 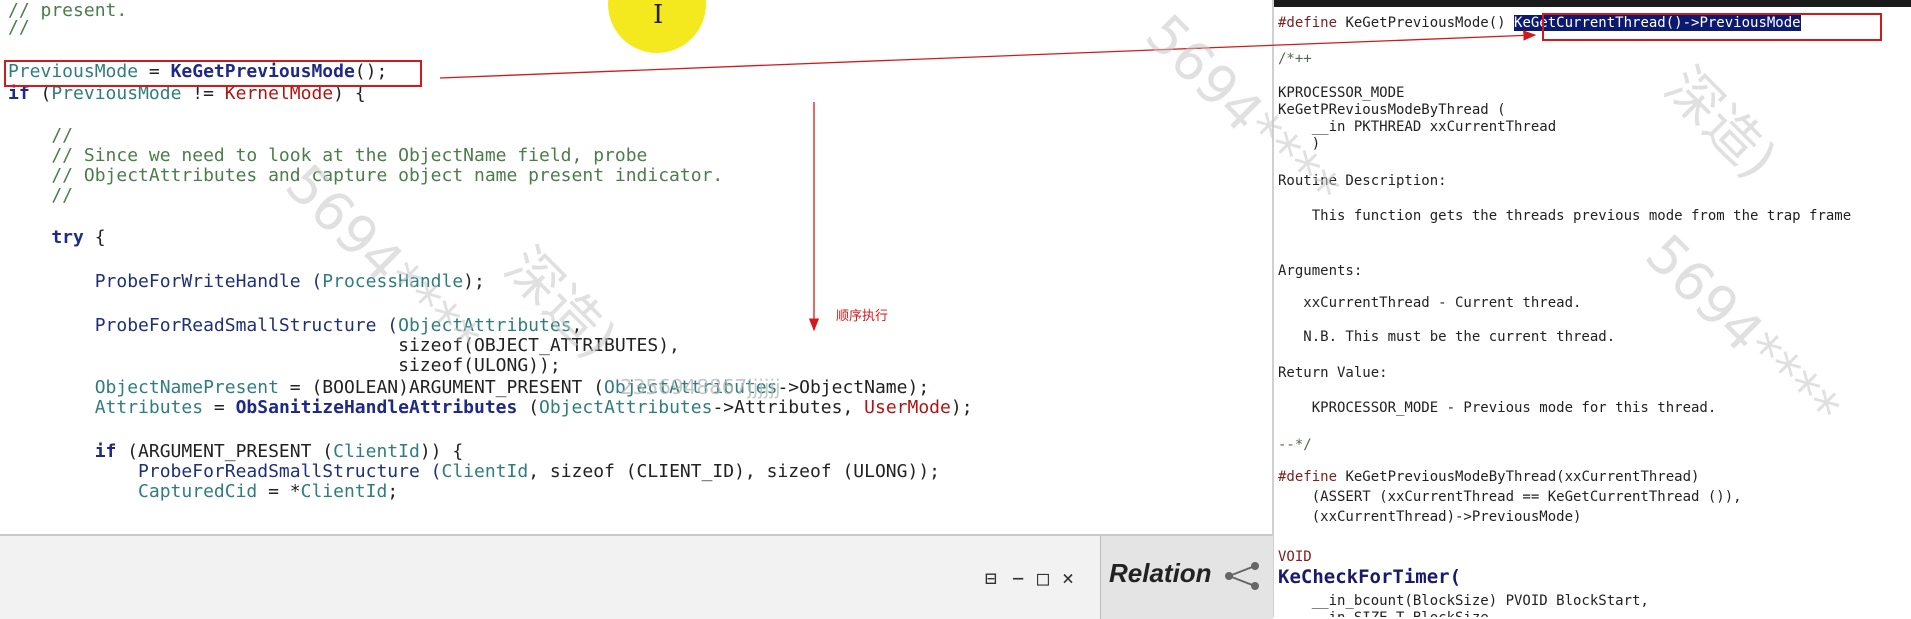 I want to click on doc-token: VOID, so click(x=1295, y=557).